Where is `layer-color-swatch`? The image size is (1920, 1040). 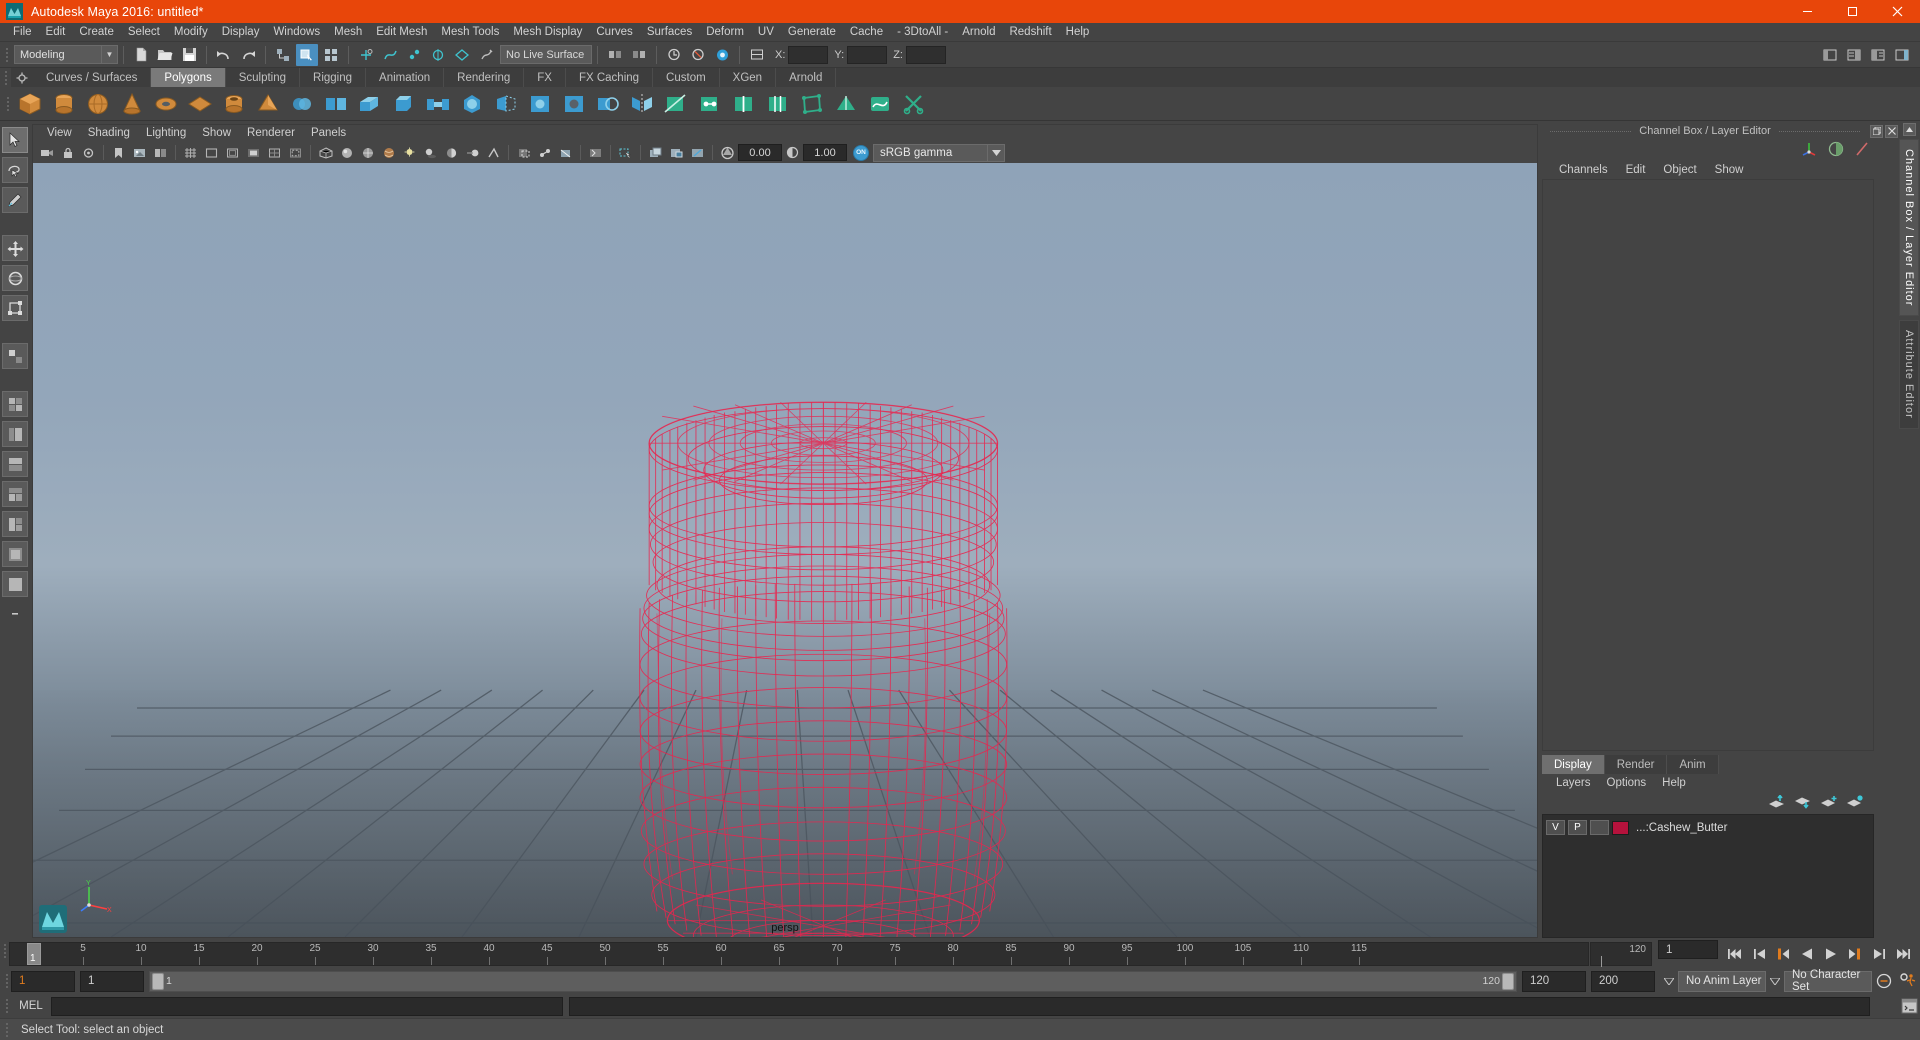
layer-color-swatch is located at coordinates (1620, 827).